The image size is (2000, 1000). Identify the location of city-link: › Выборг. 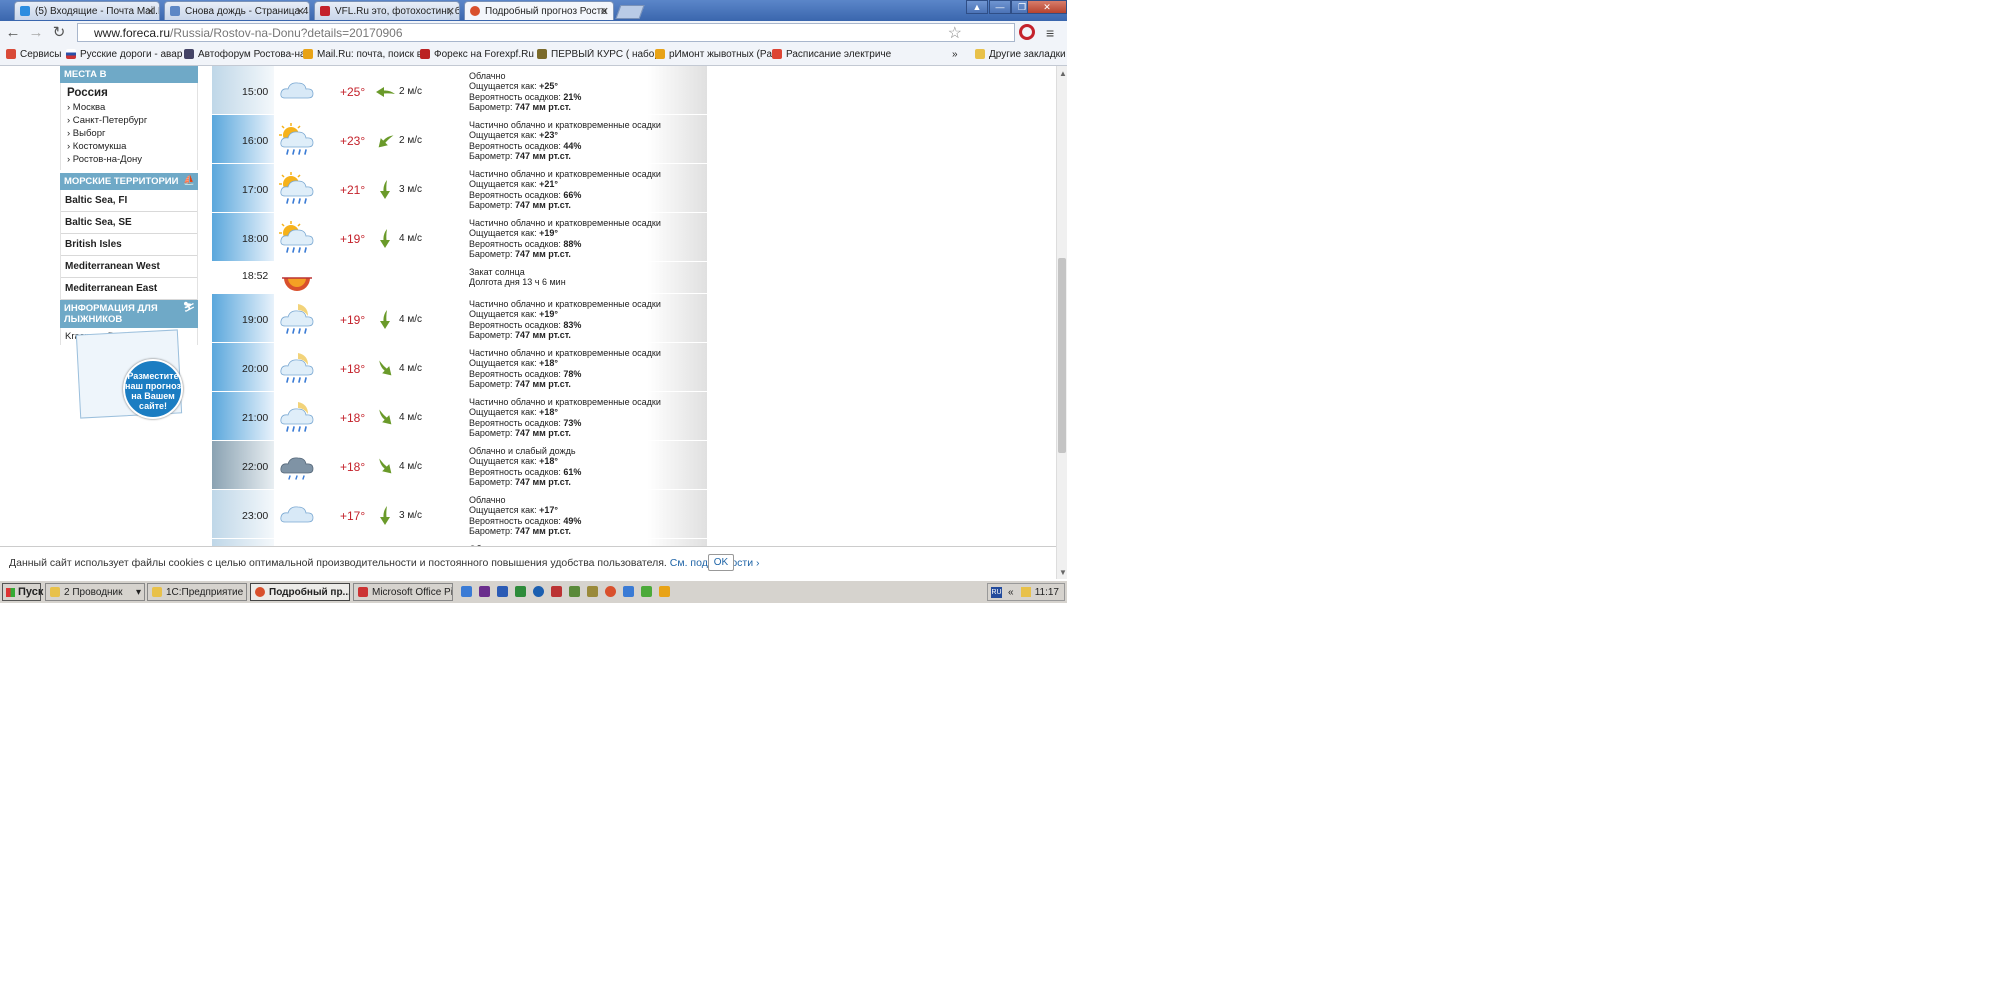
(129, 133).